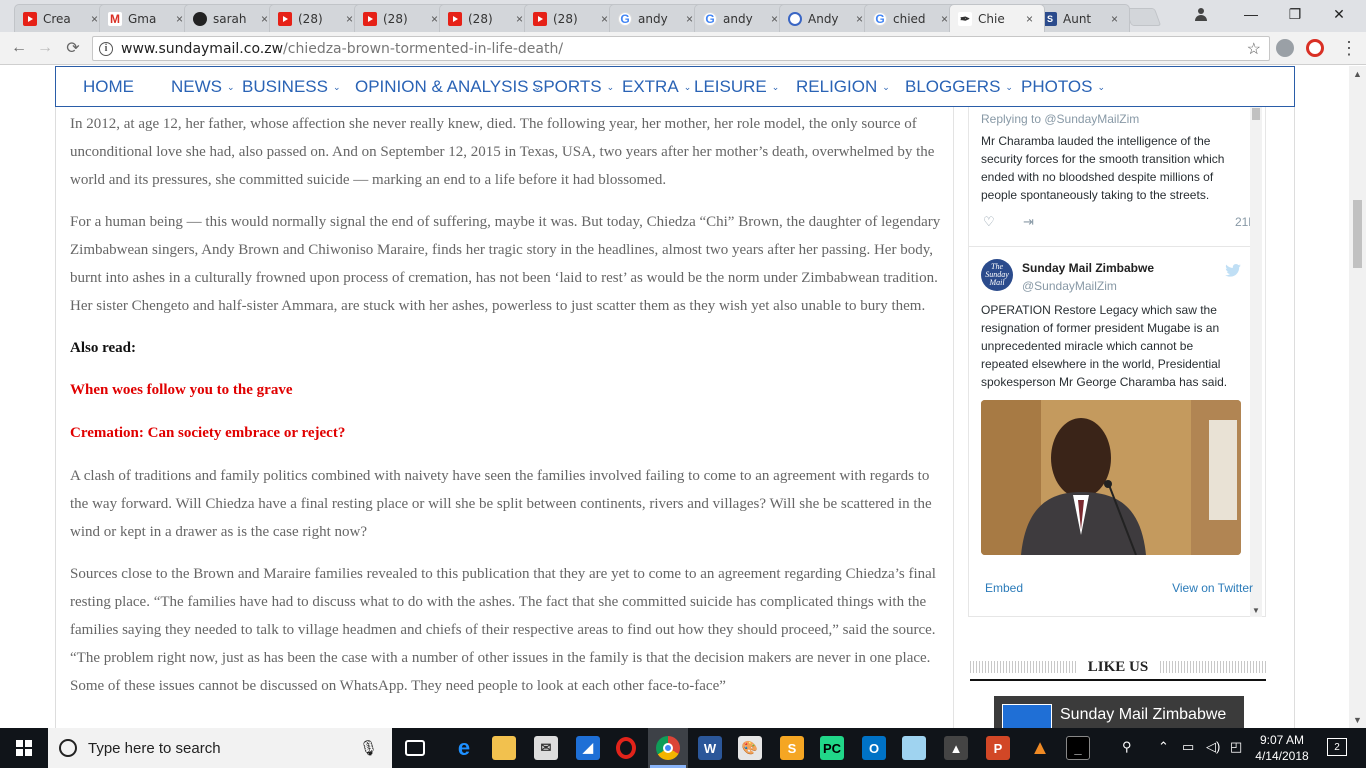 Image resolution: width=1366 pixels, height=768 pixels. What do you see at coordinates (1315, 48) in the screenshot?
I see `extension-badge-icon` at bounding box center [1315, 48].